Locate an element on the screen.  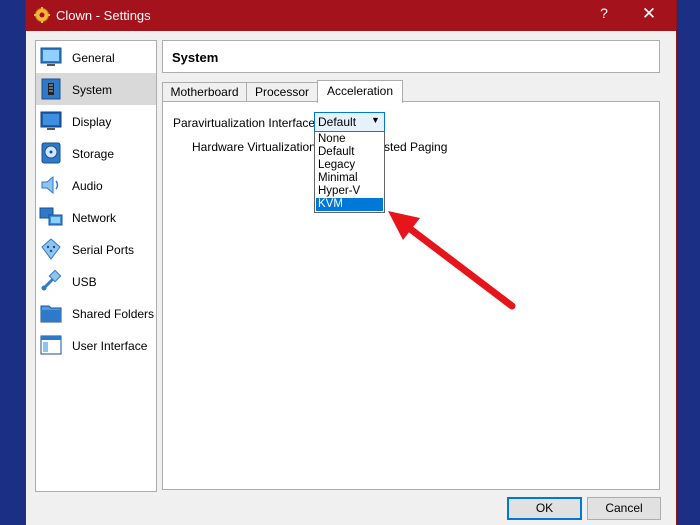
sidebar-item-system: System is located at coordinates (96, 89).